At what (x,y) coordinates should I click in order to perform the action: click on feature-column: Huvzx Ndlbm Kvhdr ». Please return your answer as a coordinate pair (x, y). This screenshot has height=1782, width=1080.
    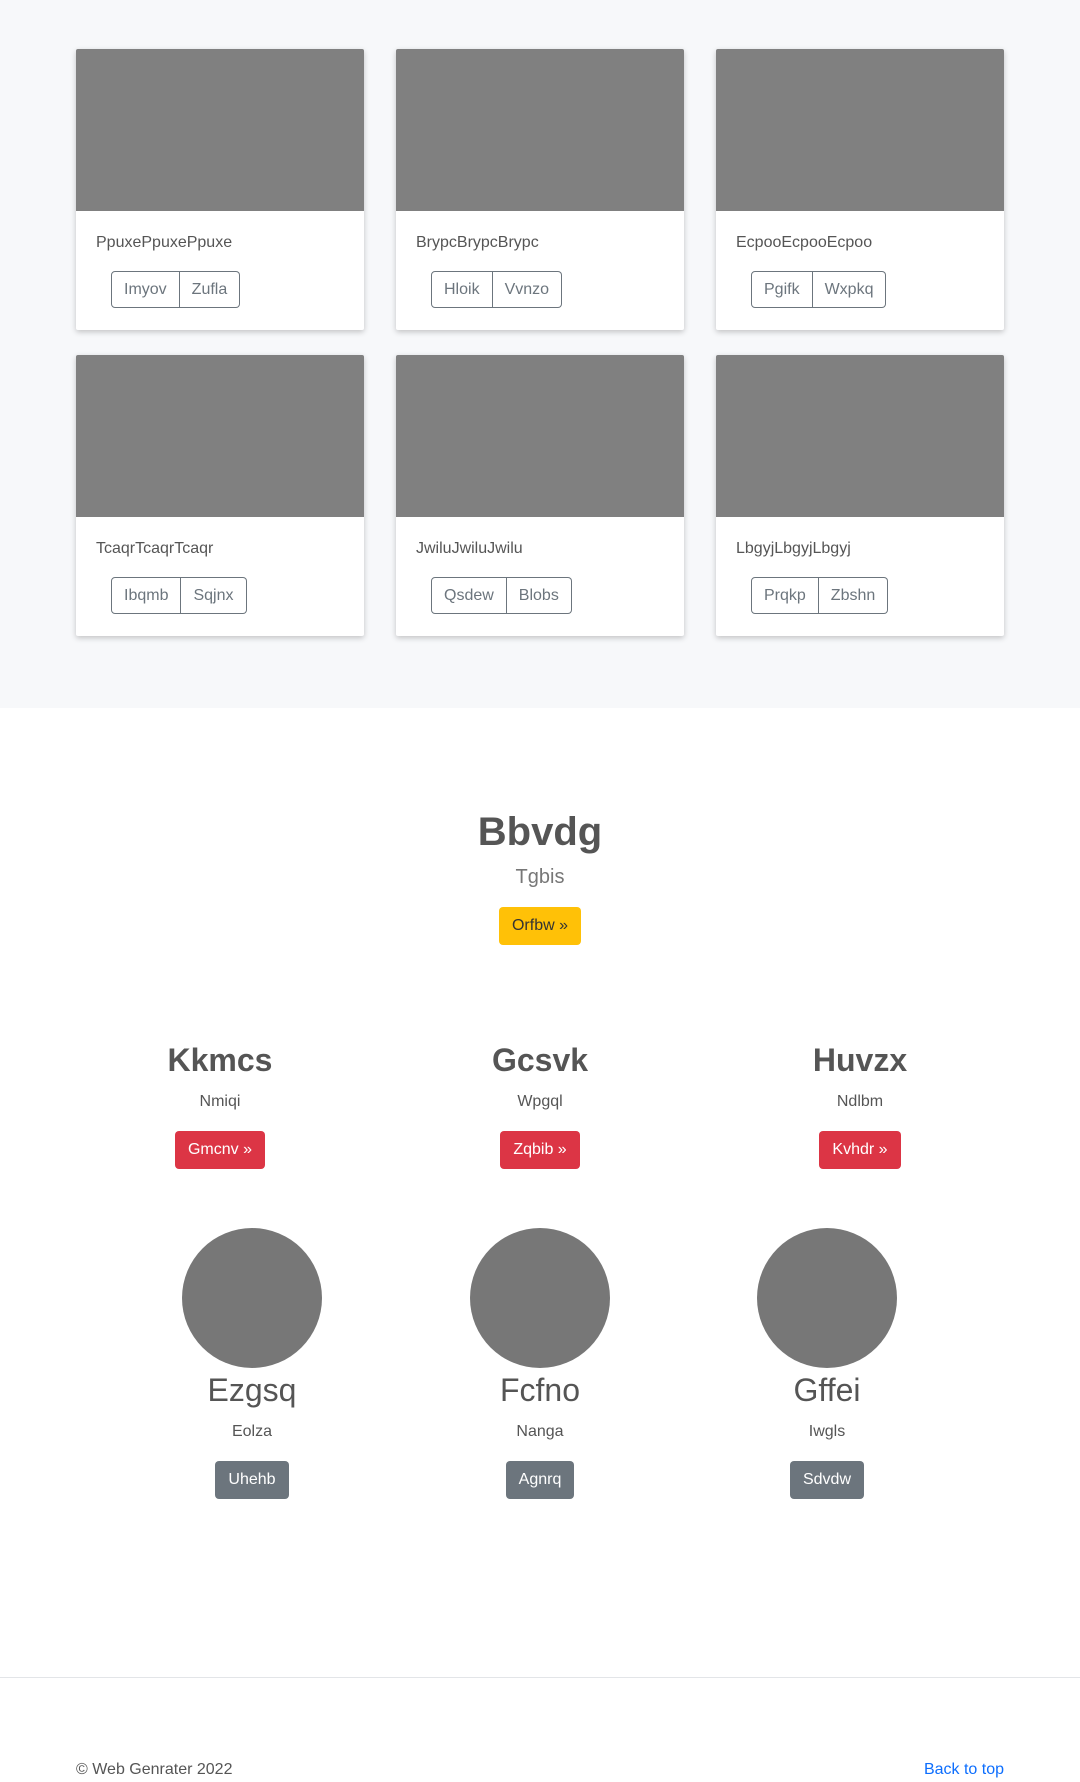
    Looking at the image, I should click on (860, 1104).